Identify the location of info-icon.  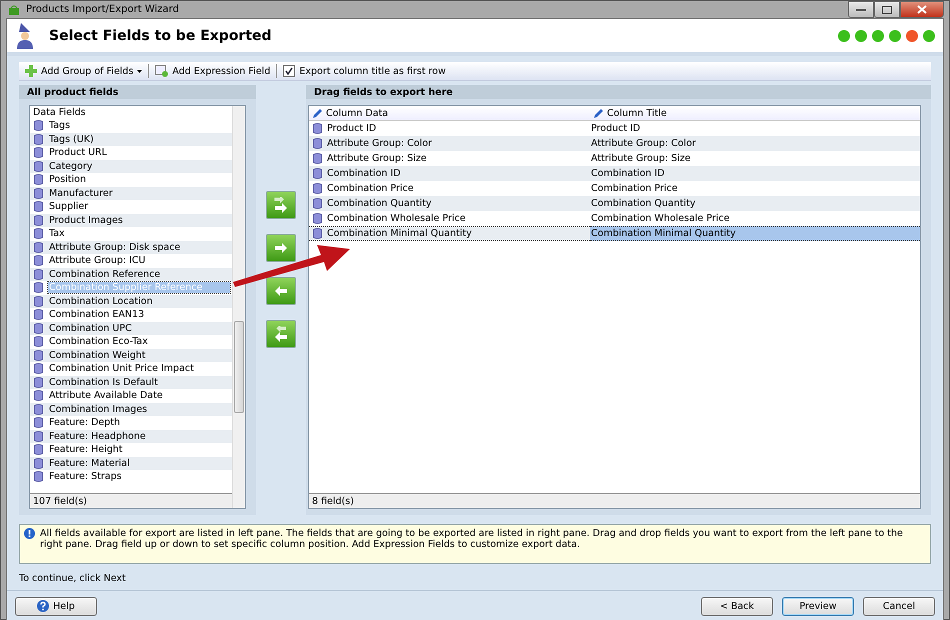
(29, 533).